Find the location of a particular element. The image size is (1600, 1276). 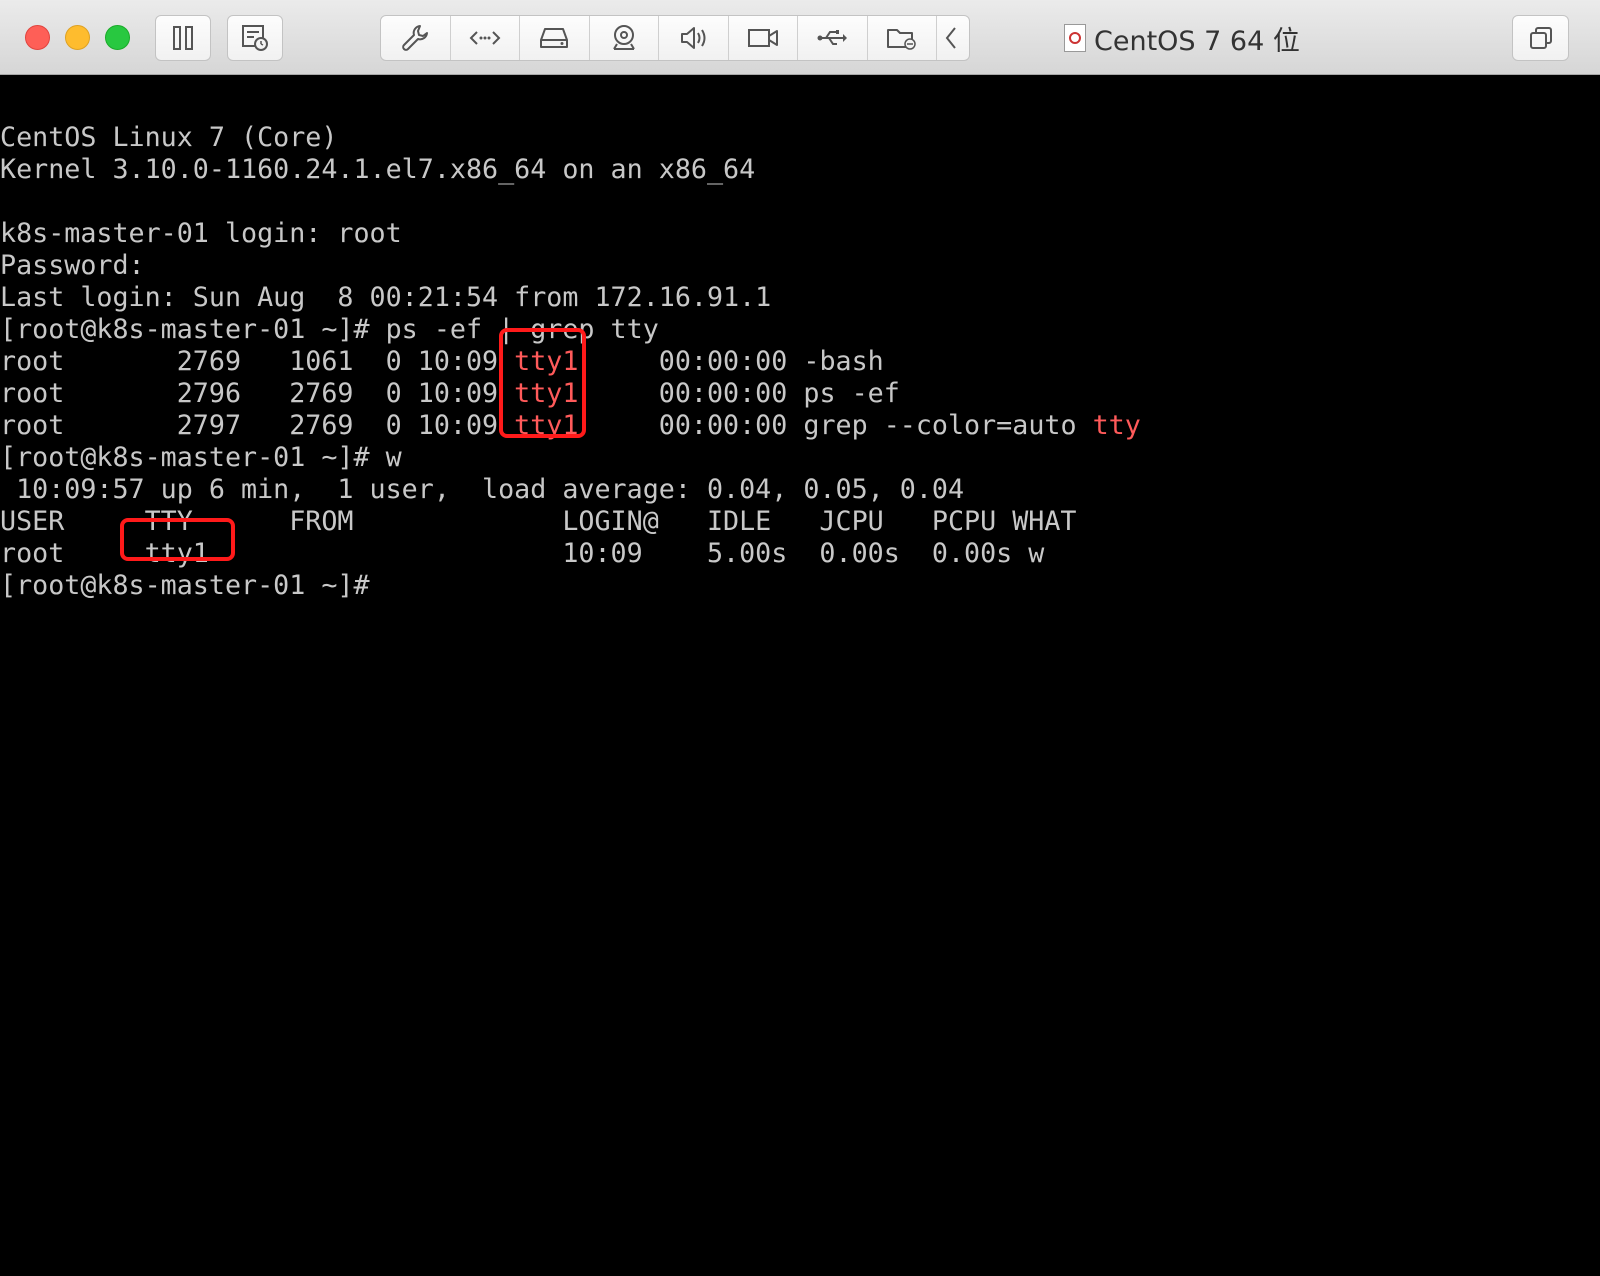

vm-document-icon is located at coordinates (1075, 38).